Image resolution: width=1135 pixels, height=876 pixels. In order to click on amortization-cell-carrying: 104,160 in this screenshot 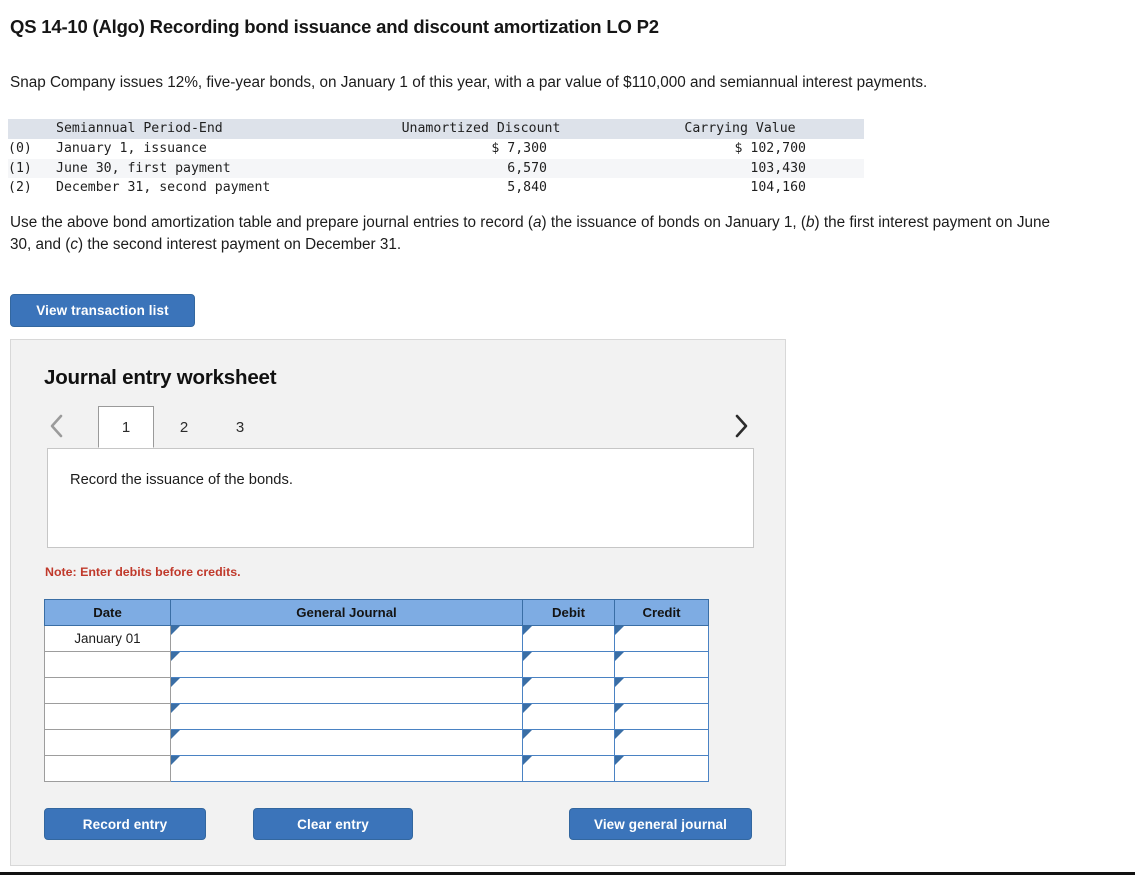, I will do `click(740, 188)`.